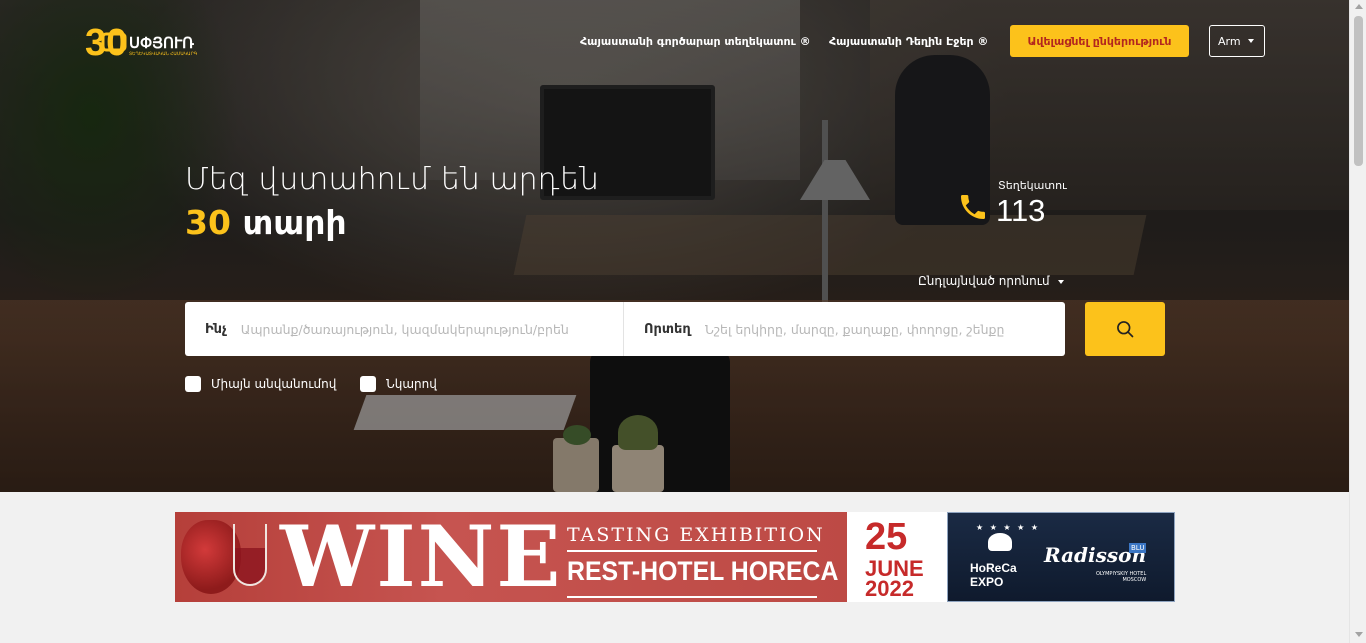 The width and height of the screenshot is (1366, 643). What do you see at coordinates (216, 329) in the screenshot?
I see `search-what-label: Ինչ` at bounding box center [216, 329].